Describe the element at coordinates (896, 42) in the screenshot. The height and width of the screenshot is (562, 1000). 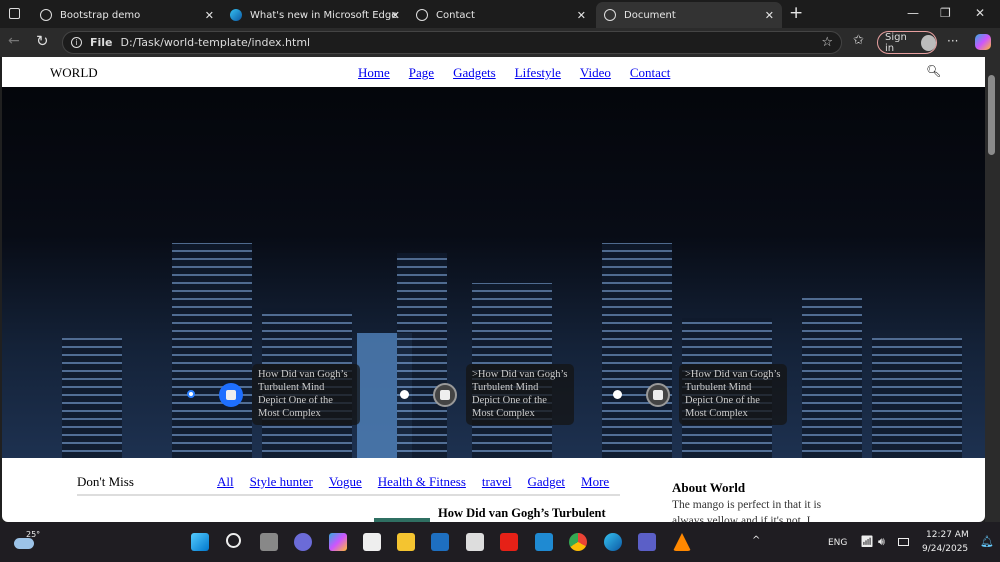
I see `sign-in-label: Sign in` at that location.